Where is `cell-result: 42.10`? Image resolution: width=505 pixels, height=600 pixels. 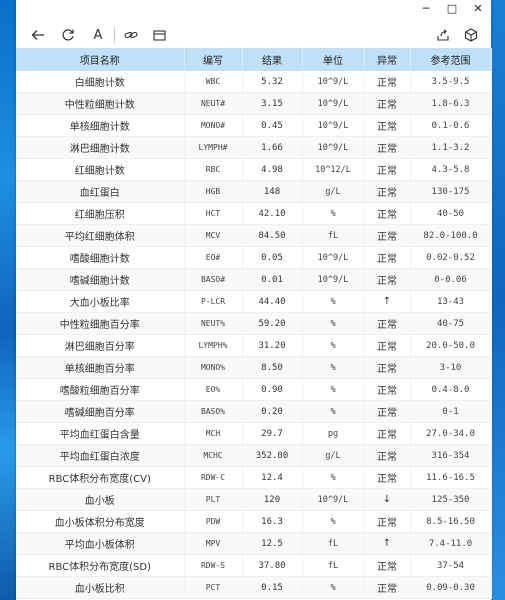 cell-result: 42.10 is located at coordinates (272, 213).